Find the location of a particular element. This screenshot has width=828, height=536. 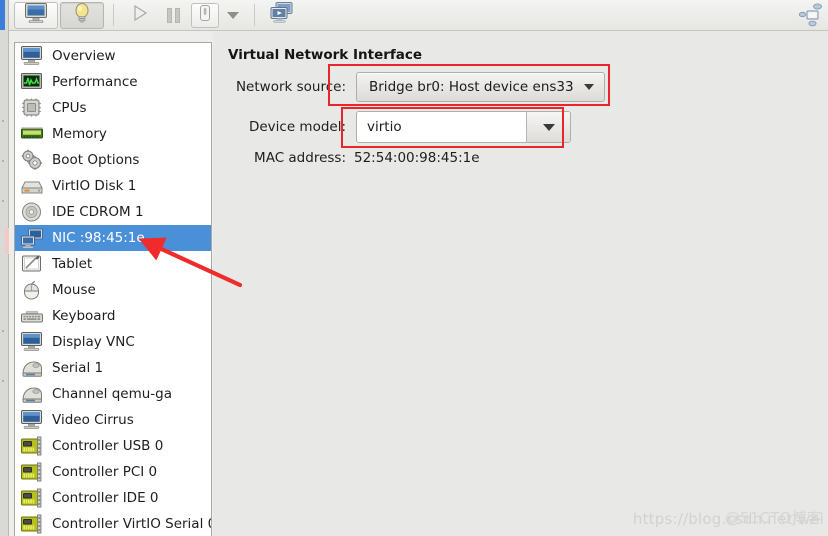

mac-address-row: MAC address: 52:54:00:98:45:1e is located at coordinates (423, 158).